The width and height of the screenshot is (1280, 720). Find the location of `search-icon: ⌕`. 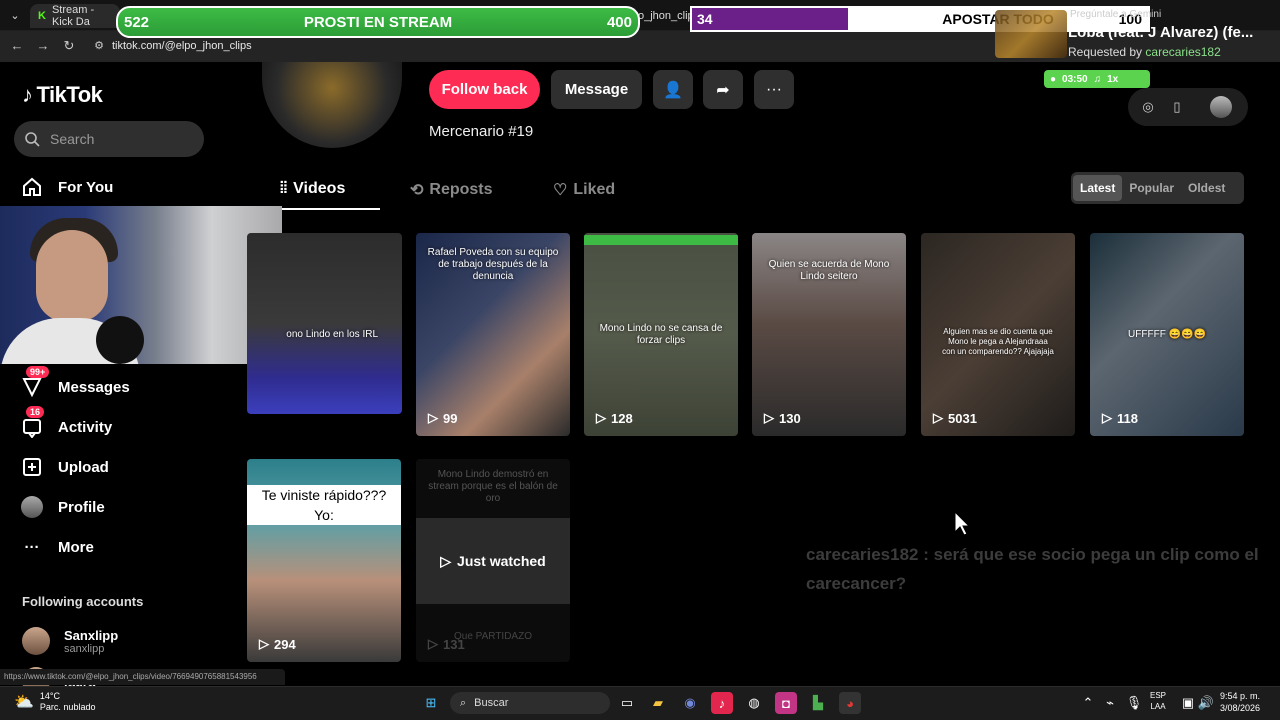

search-icon: ⌕ is located at coordinates (463, 702).